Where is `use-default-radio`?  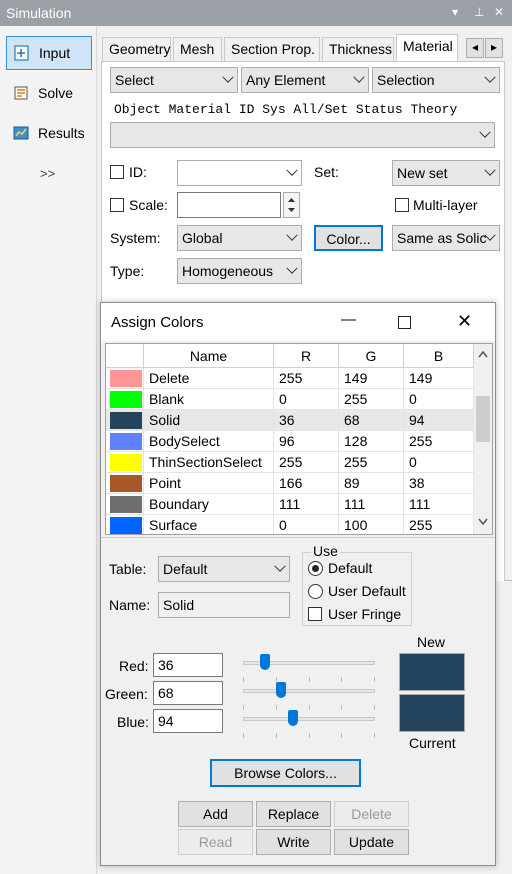
use-default-radio is located at coordinates (315, 568).